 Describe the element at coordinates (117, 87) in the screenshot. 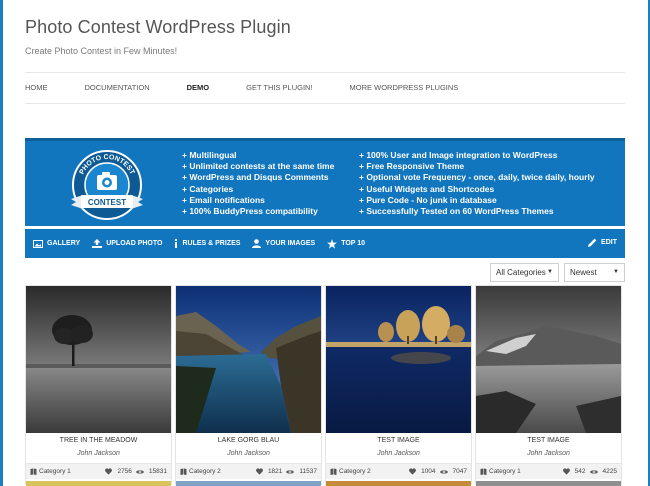

I see `nav-documentation: DOCUMENTATION` at that location.